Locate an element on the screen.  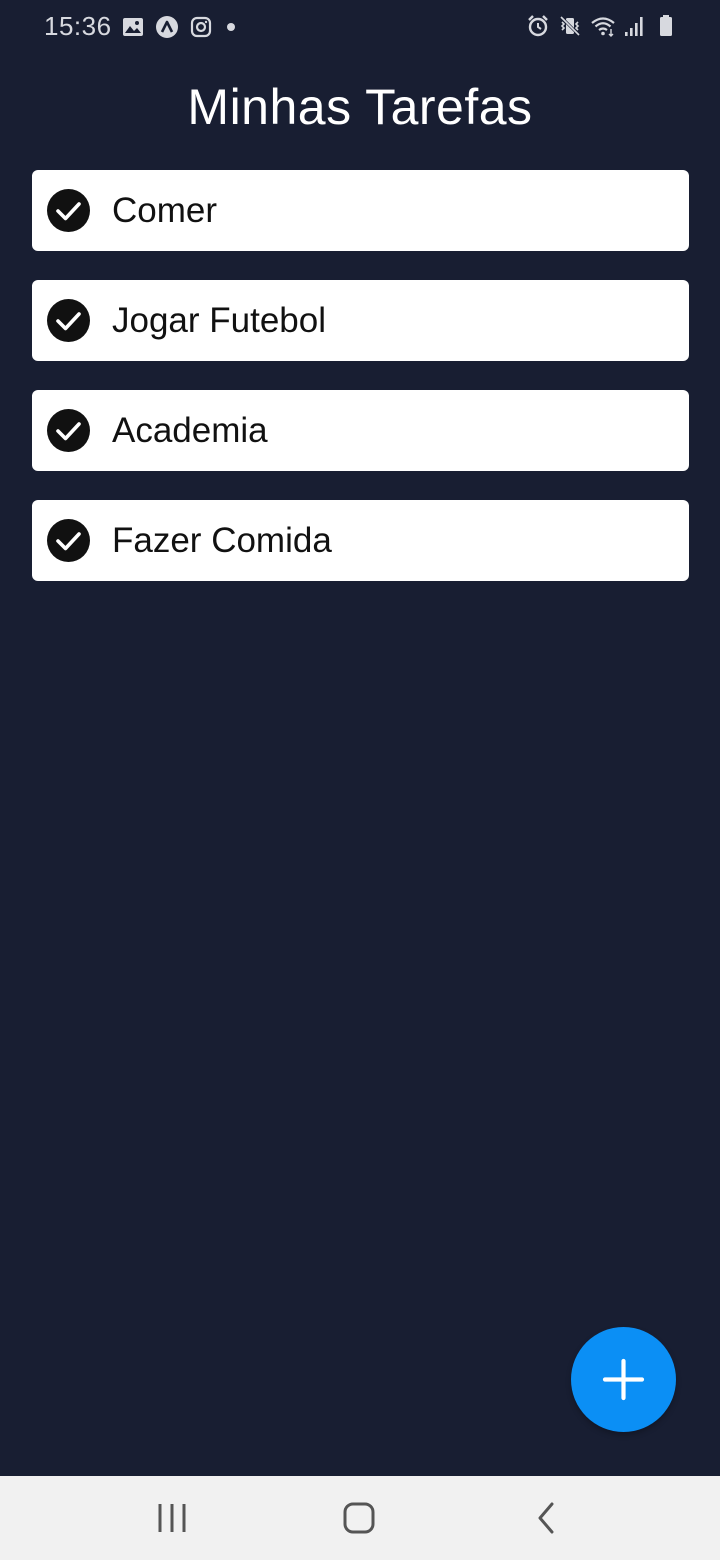
app-a-icon is located at coordinates (167, 27).